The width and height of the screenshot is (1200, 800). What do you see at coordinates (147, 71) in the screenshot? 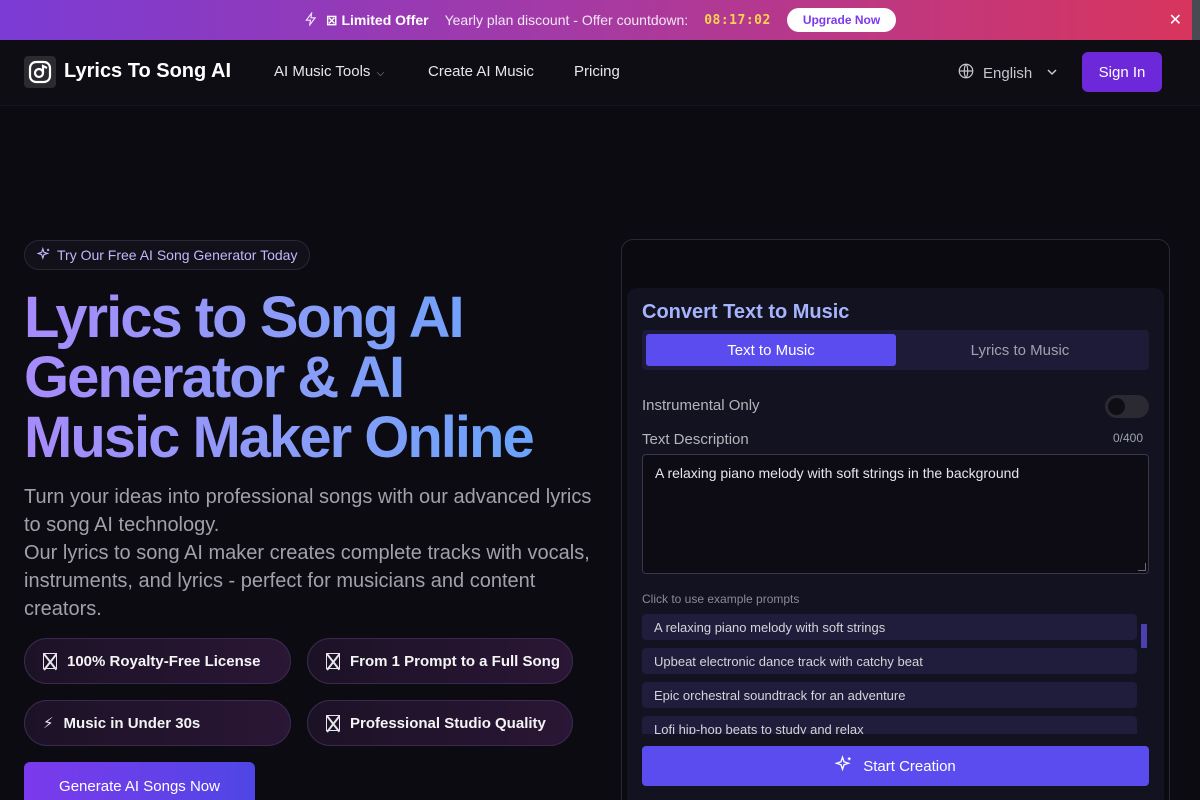
I see `brand-name: Lyrics To Song AI` at bounding box center [147, 71].